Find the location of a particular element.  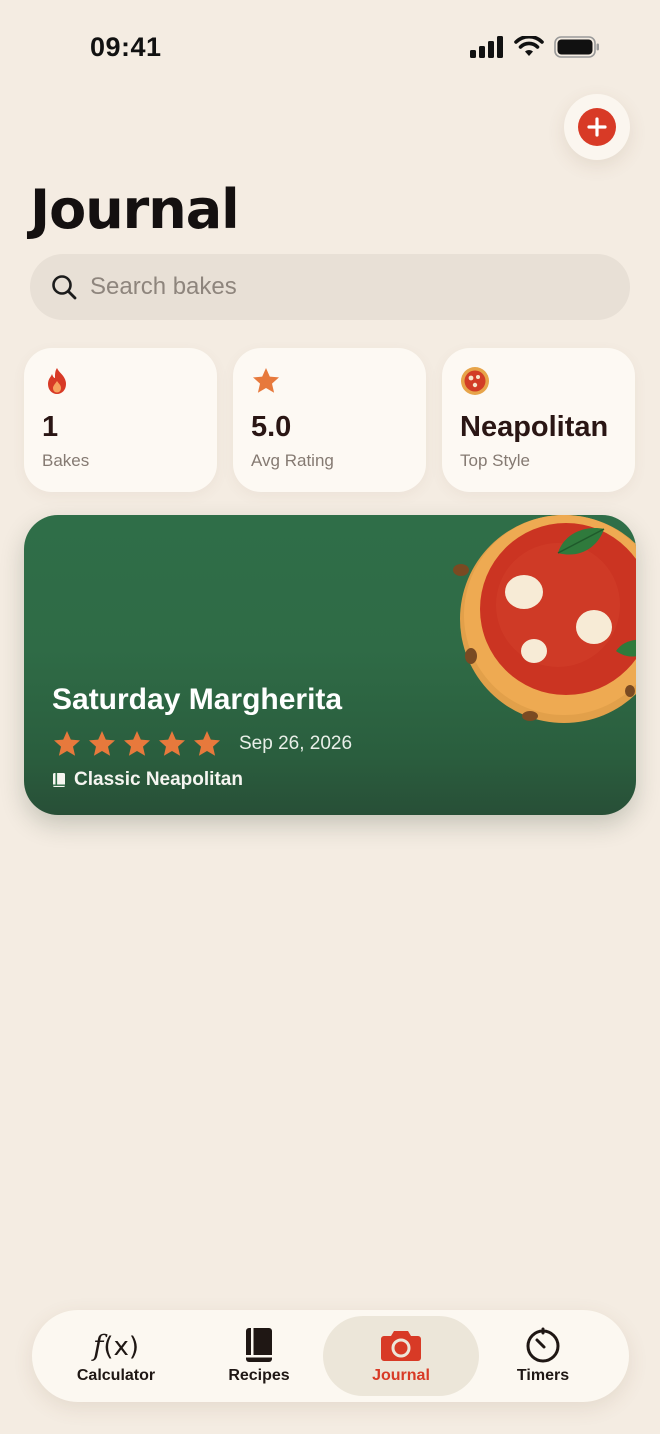

stat-value: 5.0 is located at coordinates (271, 427).